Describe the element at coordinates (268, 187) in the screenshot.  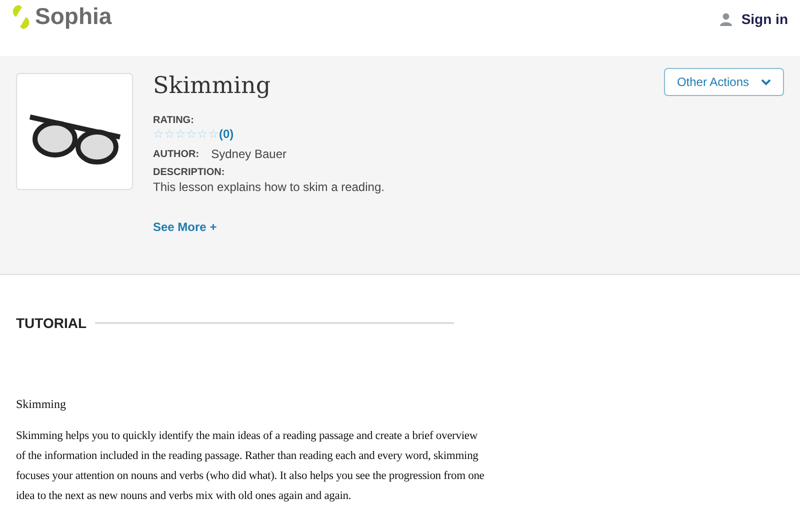
I see `description-text: This lesson explains how to skim a reading.` at that location.